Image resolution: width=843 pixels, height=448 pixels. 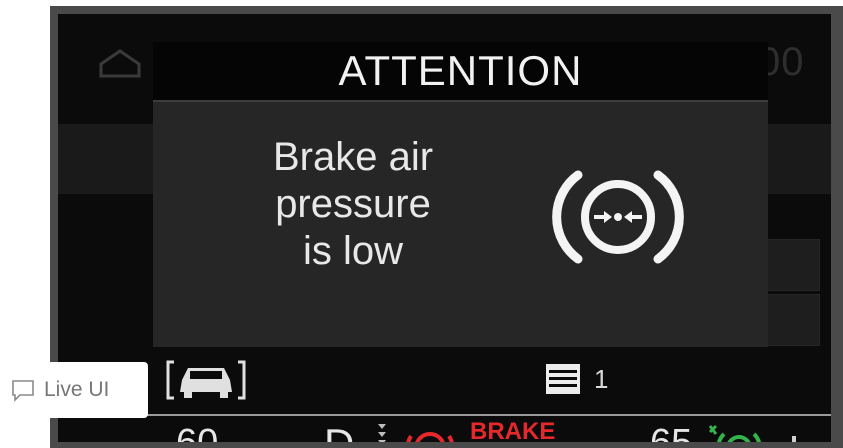 I want to click on info-row: 1, so click(x=444, y=382).